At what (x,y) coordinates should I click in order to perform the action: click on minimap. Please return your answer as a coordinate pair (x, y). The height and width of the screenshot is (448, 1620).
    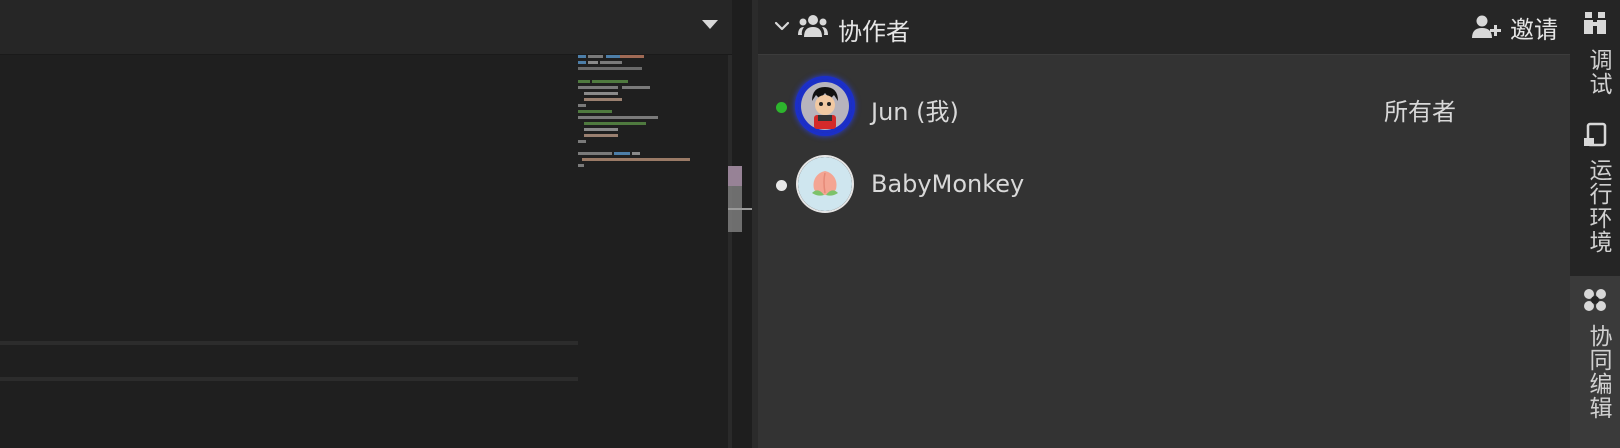
    Looking at the image, I should click on (653, 115).